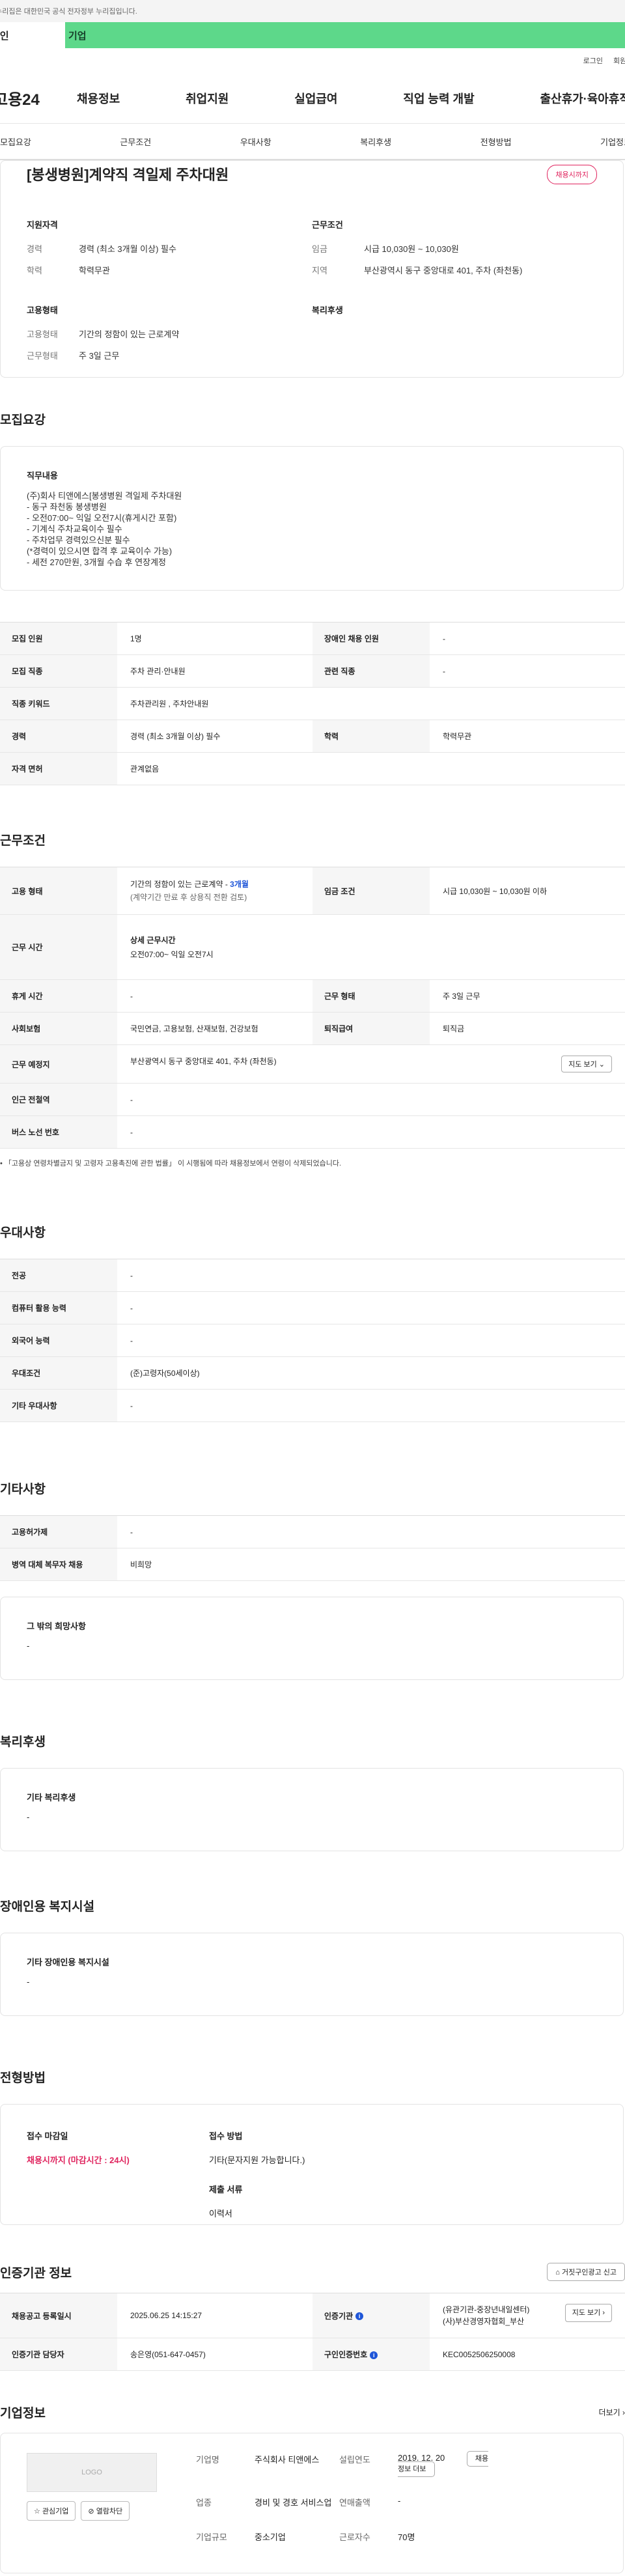 Image resolution: width=625 pixels, height=2576 pixels. I want to click on signup-link: 회원가입, so click(619, 61).